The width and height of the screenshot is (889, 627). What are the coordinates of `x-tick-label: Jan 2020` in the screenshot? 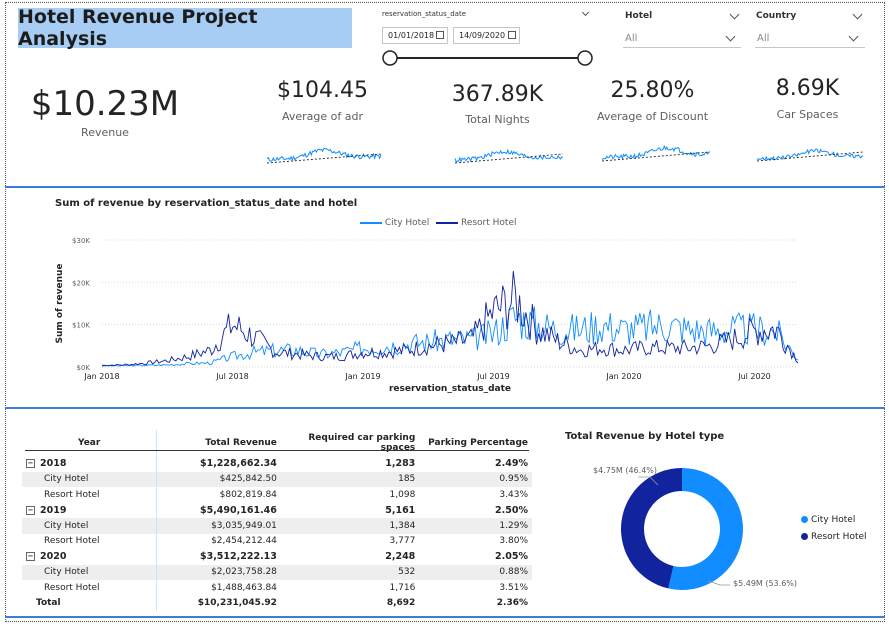 It's located at (623, 376).